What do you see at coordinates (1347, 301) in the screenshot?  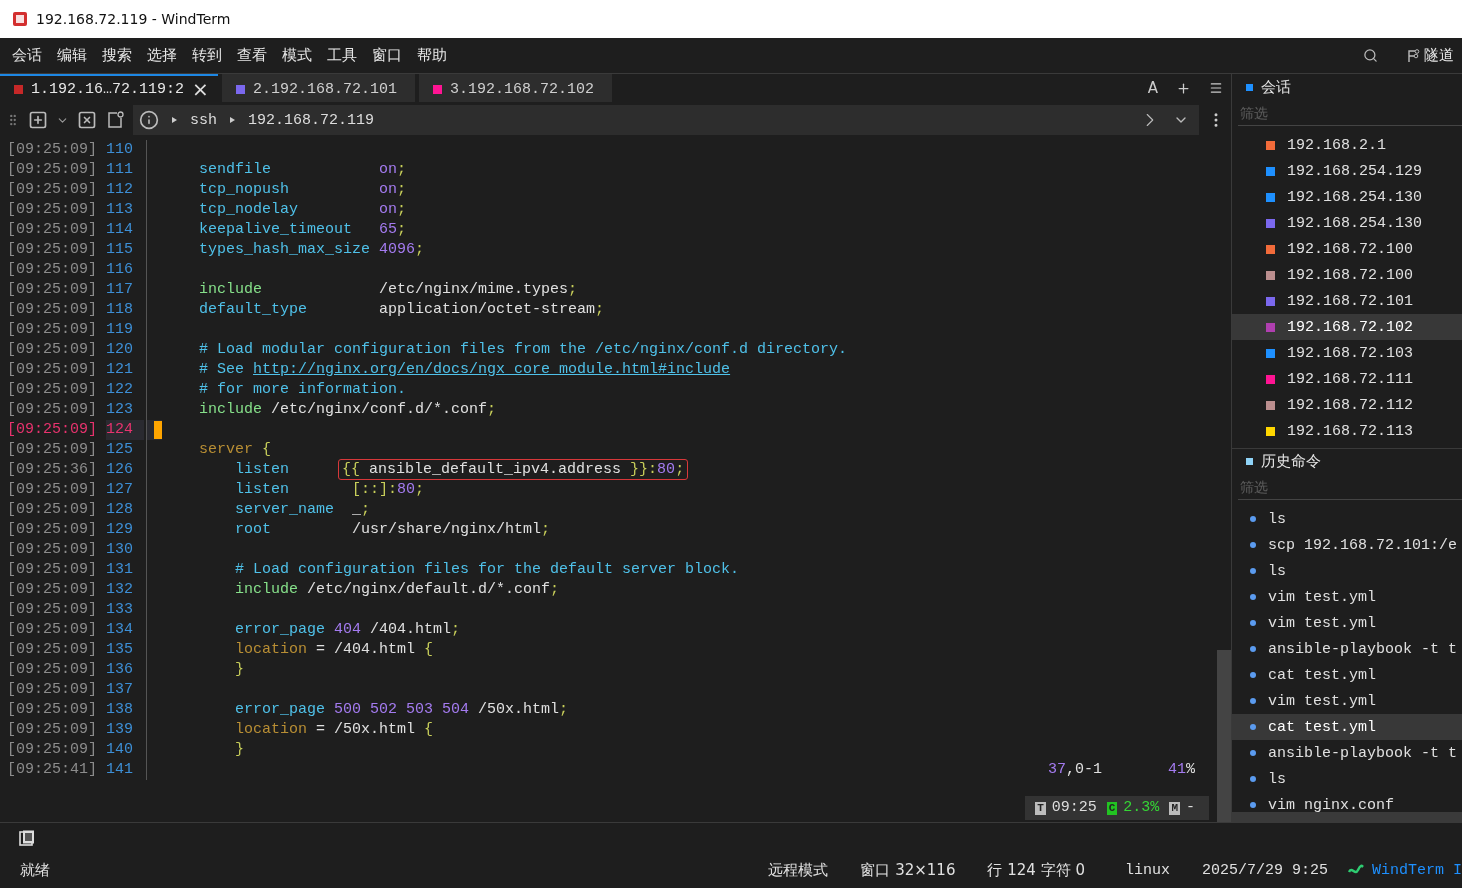 I see `session-item: 192.168.72.101` at bounding box center [1347, 301].